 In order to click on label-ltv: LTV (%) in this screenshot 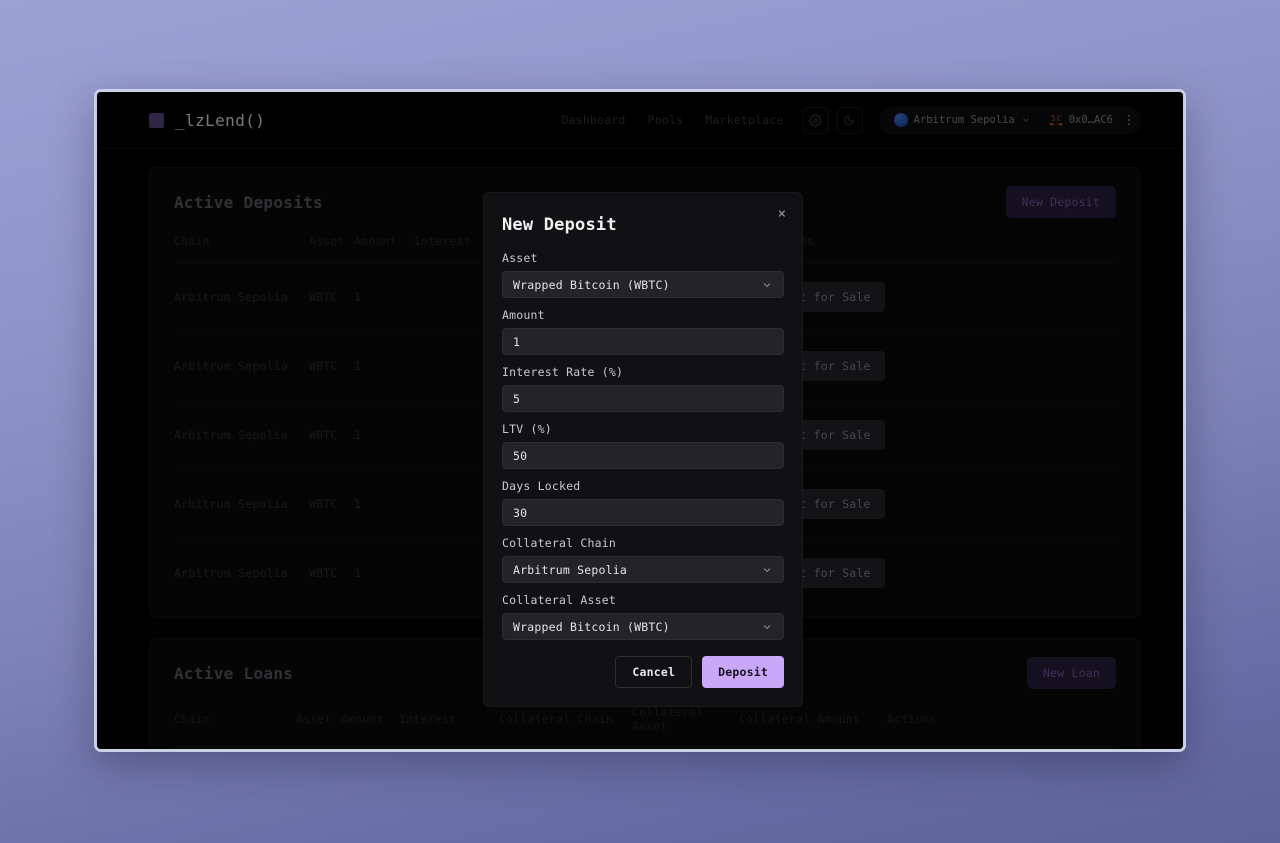, I will do `click(527, 429)`.